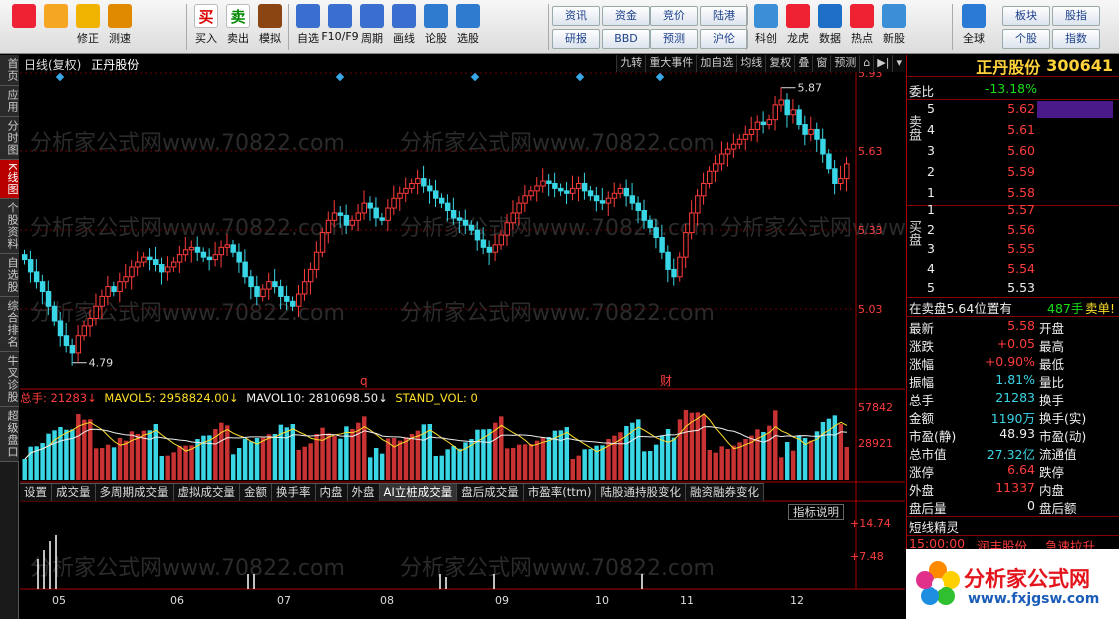 This screenshot has height=619, width=1119. I want to click on chart-tool-5: 叠, so click(803, 63).